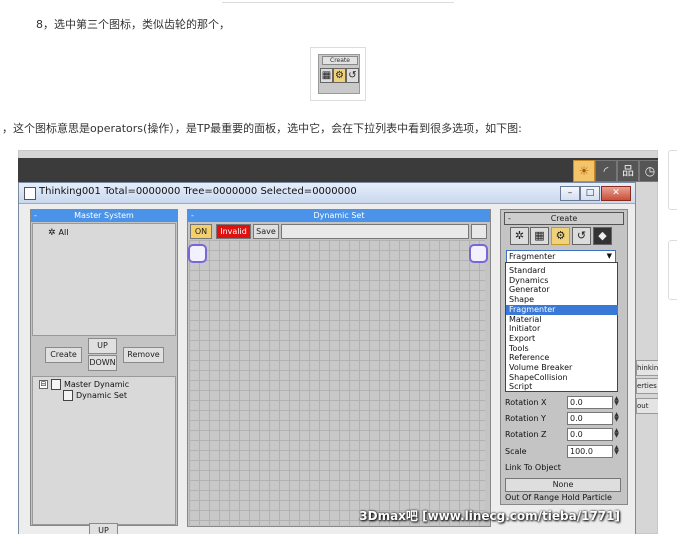  I want to click on background-label: hinking, so click(647, 368).